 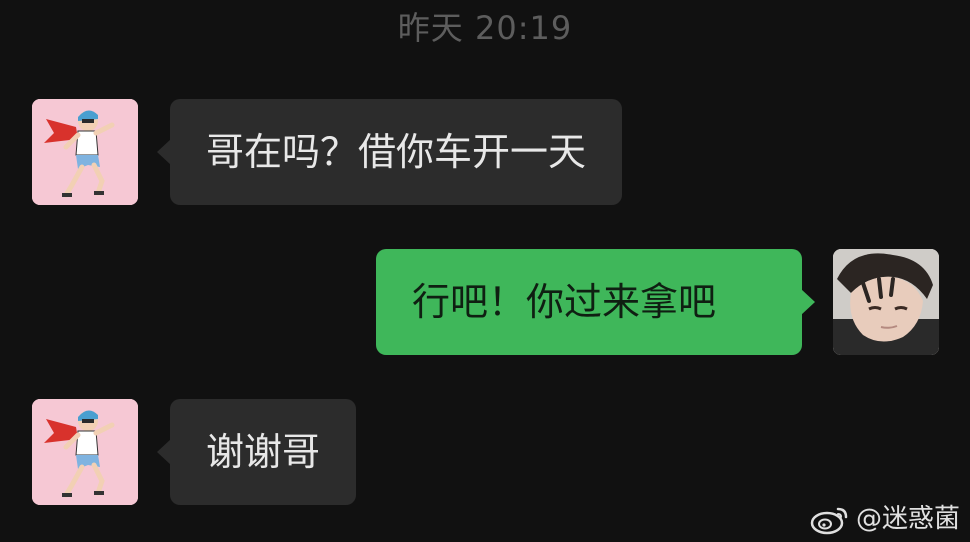 What do you see at coordinates (389, 152) in the screenshot?
I see `incoming-message-bubble: 哥在吗？借你车开一天` at bounding box center [389, 152].